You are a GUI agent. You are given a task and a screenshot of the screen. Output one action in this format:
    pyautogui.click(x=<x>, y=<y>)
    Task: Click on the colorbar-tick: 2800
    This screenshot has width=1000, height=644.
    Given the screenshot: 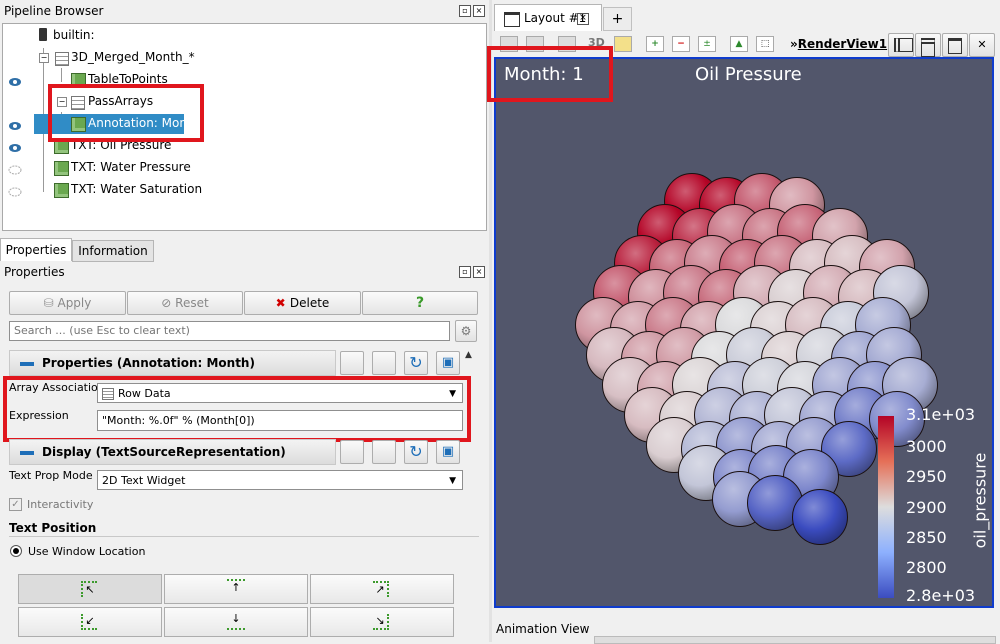 What is the action you would take?
    pyautogui.click(x=926, y=567)
    